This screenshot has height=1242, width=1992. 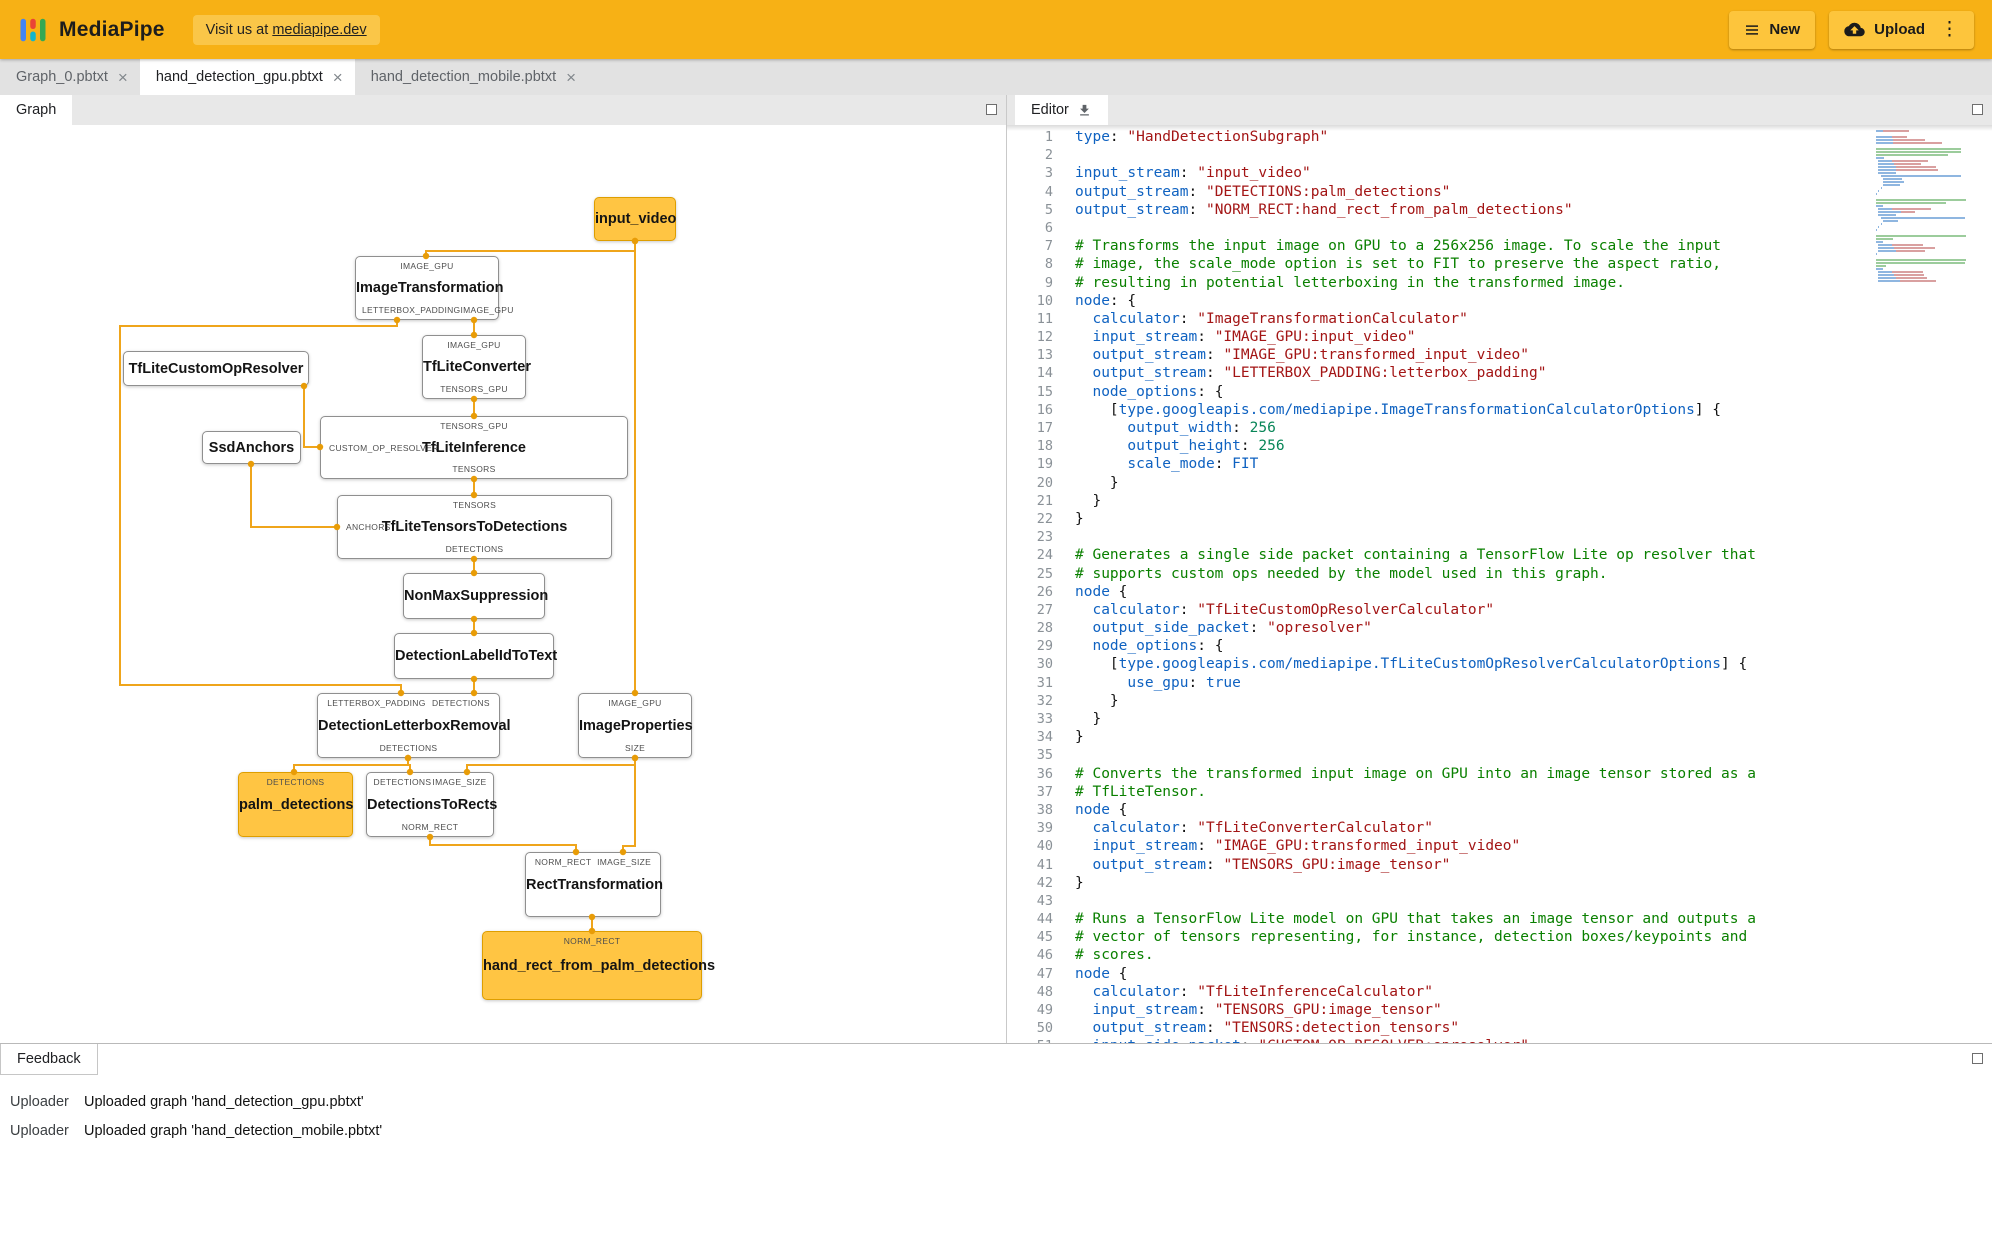 I want to click on file-tab: hand_detection_gpu.pbtxt ×, so click(x=247, y=77).